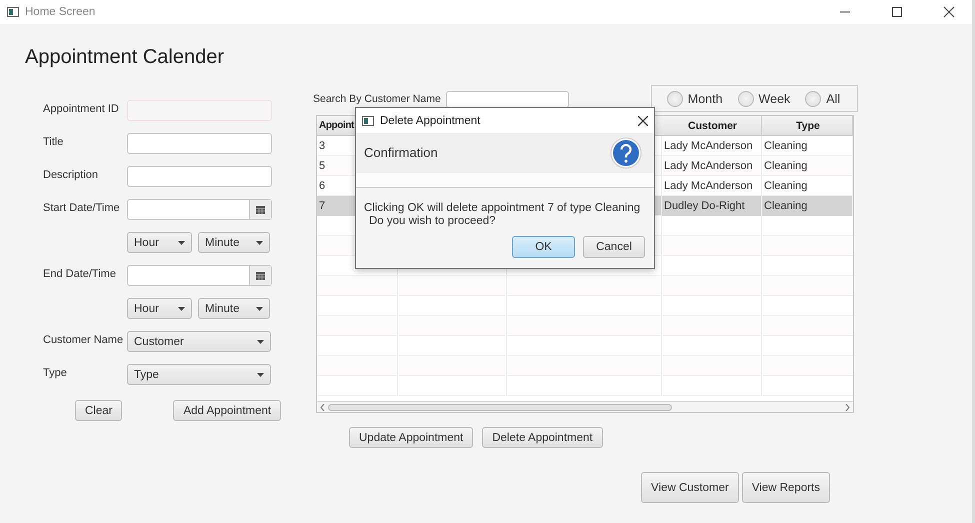 Image resolution: width=975 pixels, height=523 pixels. What do you see at coordinates (55, 372) in the screenshot?
I see `field-label: Type` at bounding box center [55, 372].